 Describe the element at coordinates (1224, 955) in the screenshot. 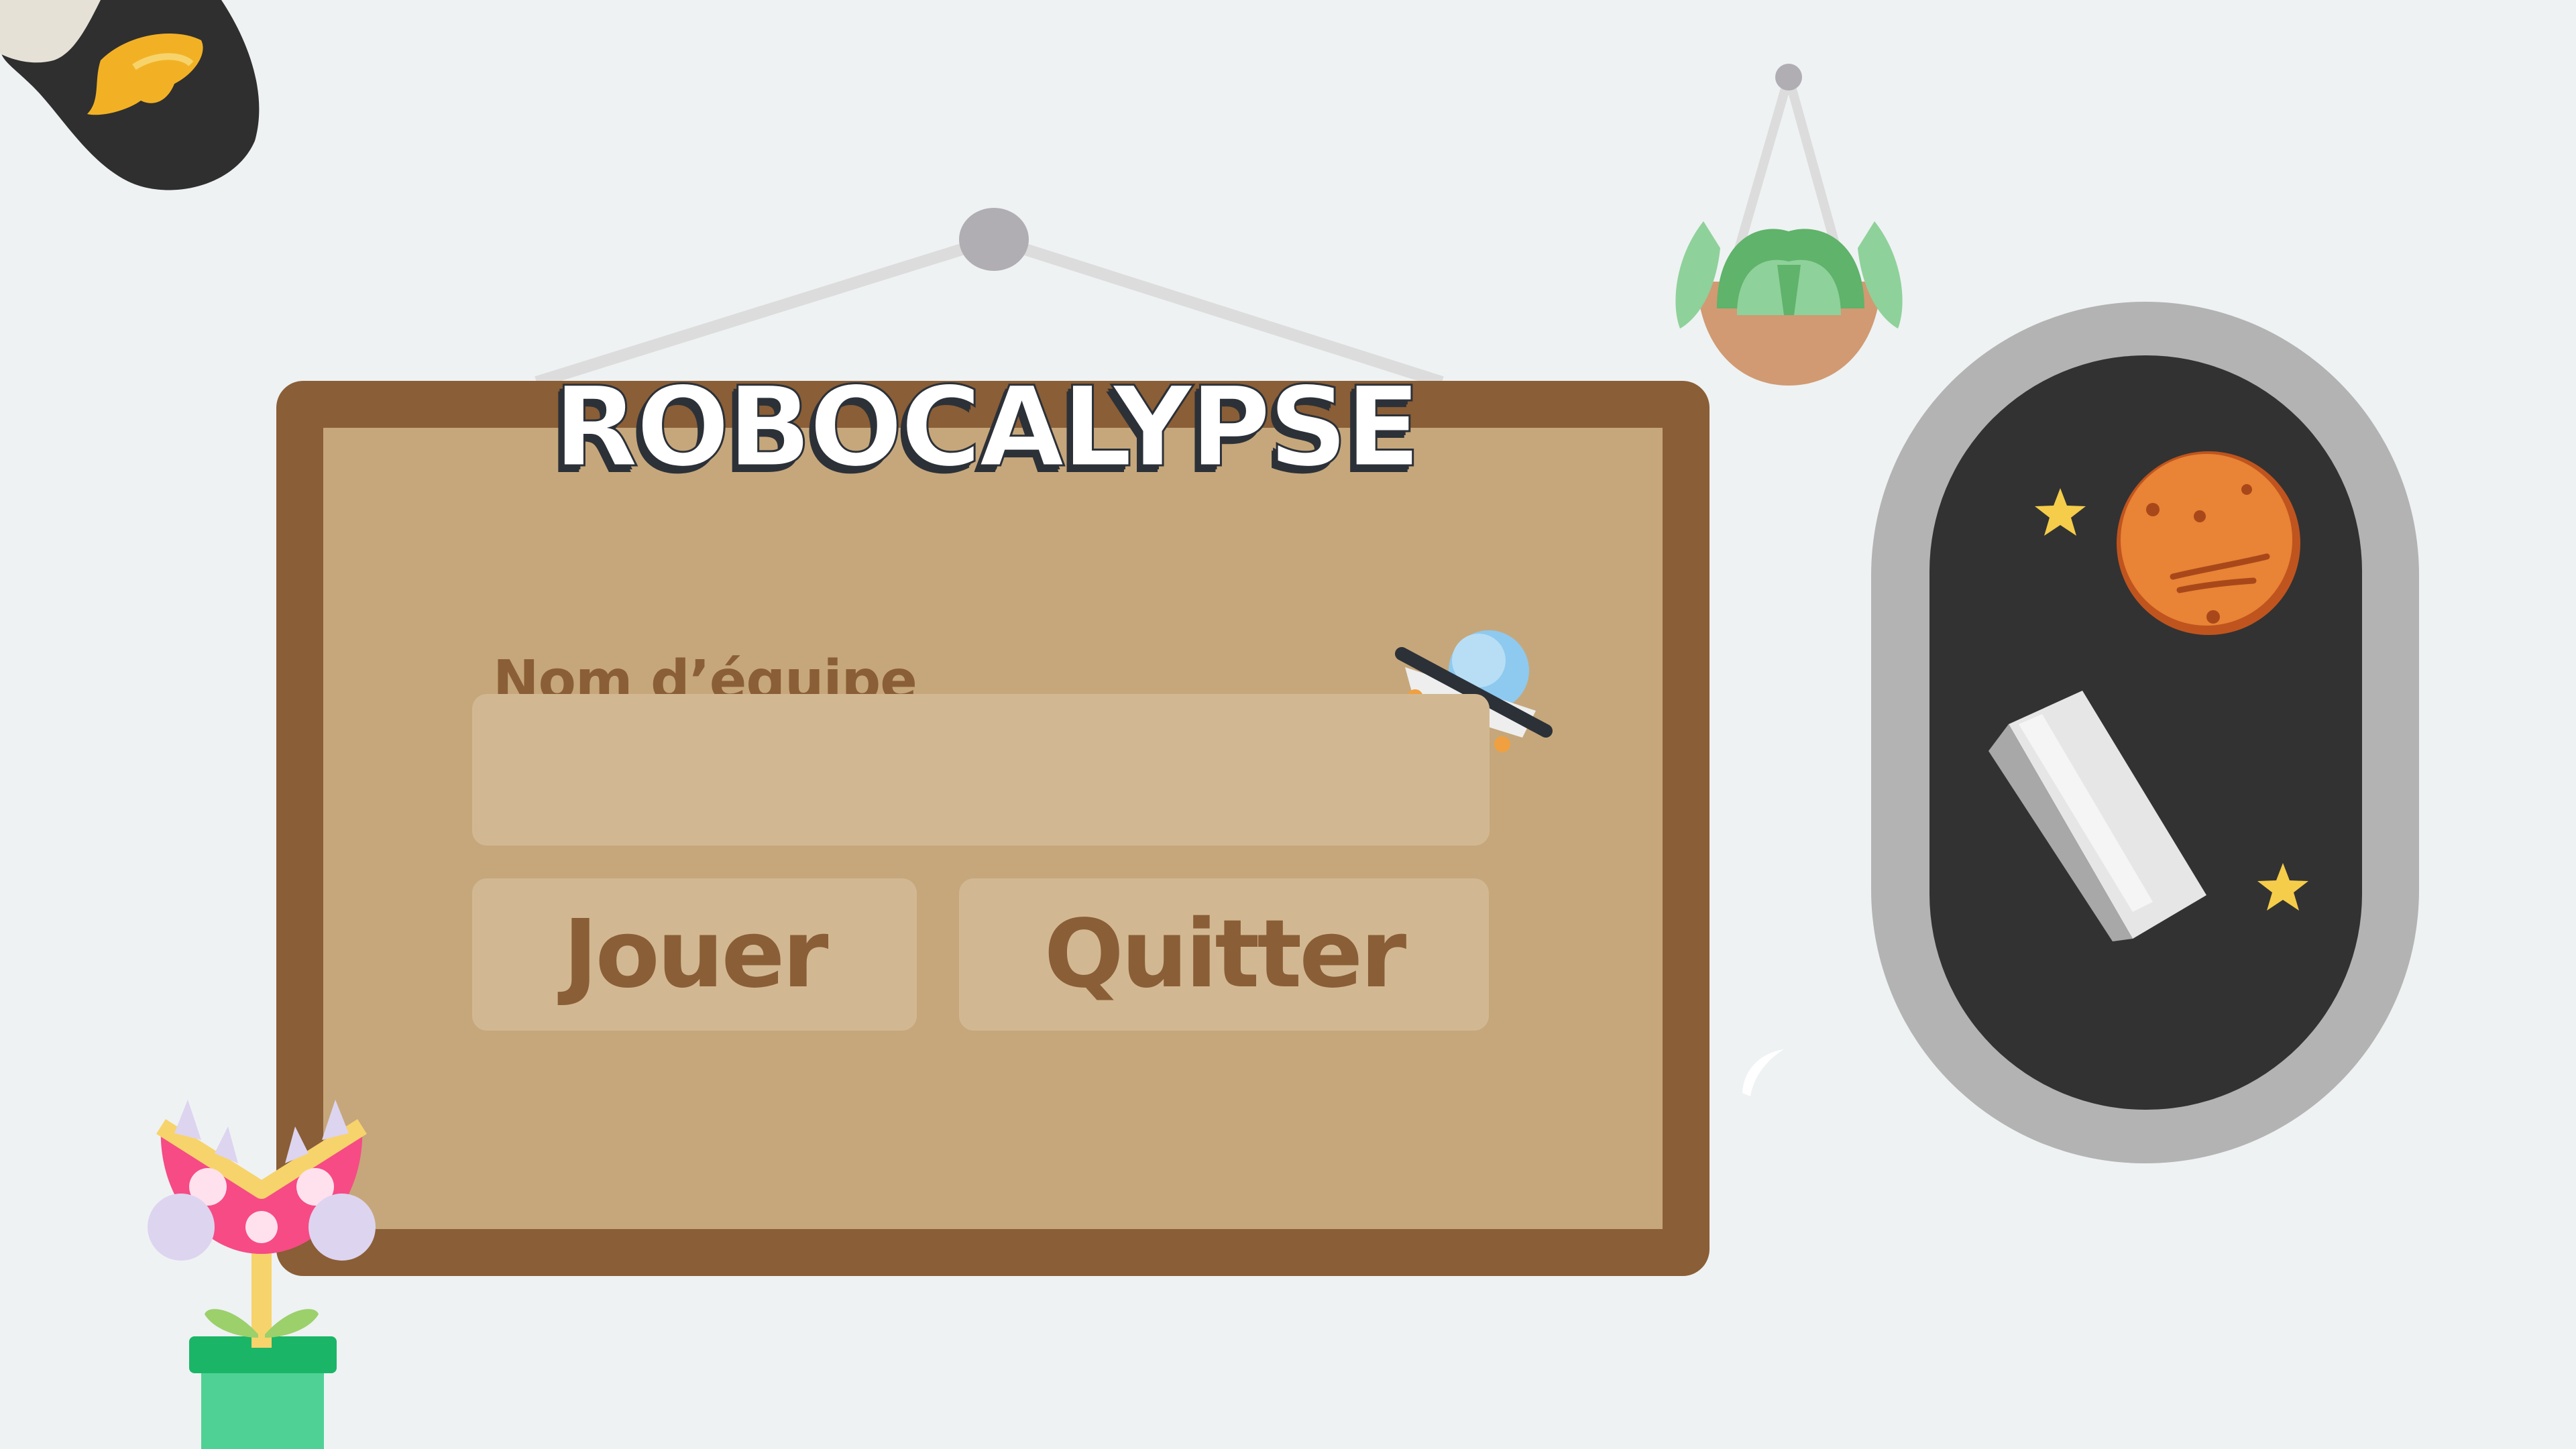

I see `quit-button: Quitter` at that location.